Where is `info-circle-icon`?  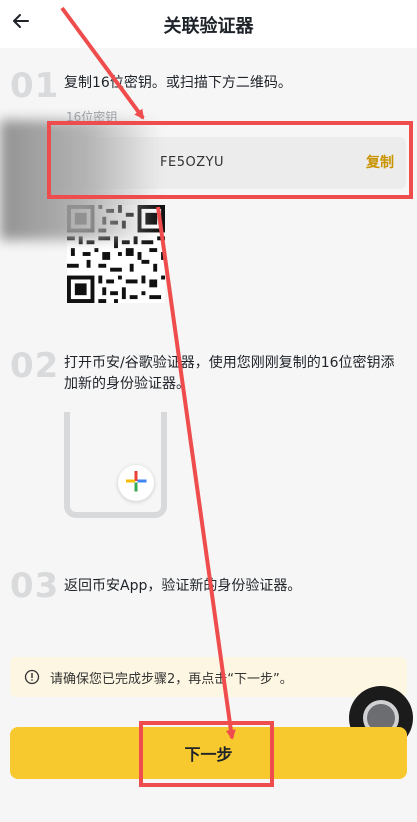 info-circle-icon is located at coordinates (32, 677).